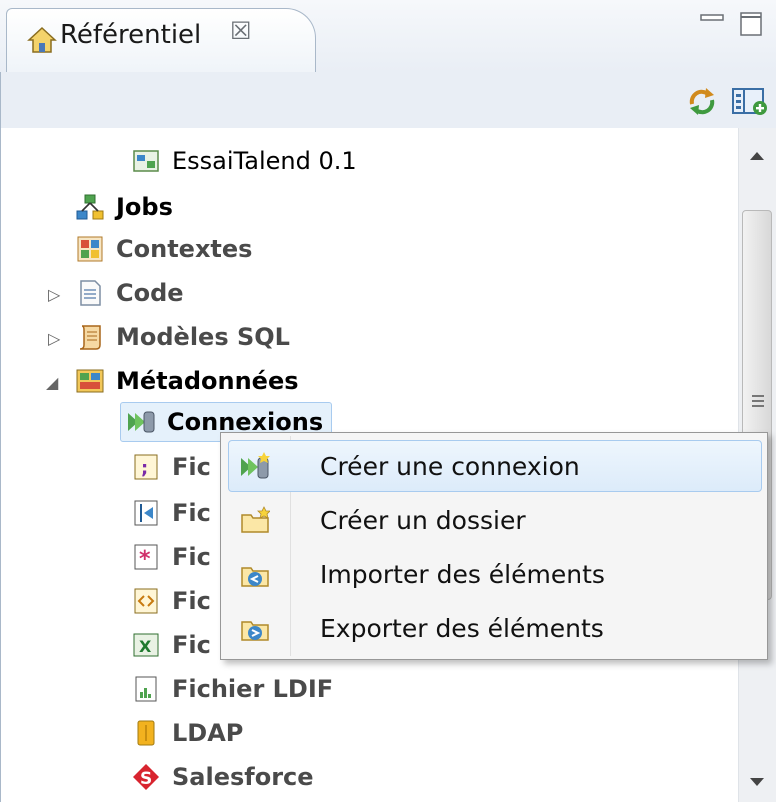  Describe the element at coordinates (241, 31) in the screenshot. I see `close-icon: ☒` at that location.